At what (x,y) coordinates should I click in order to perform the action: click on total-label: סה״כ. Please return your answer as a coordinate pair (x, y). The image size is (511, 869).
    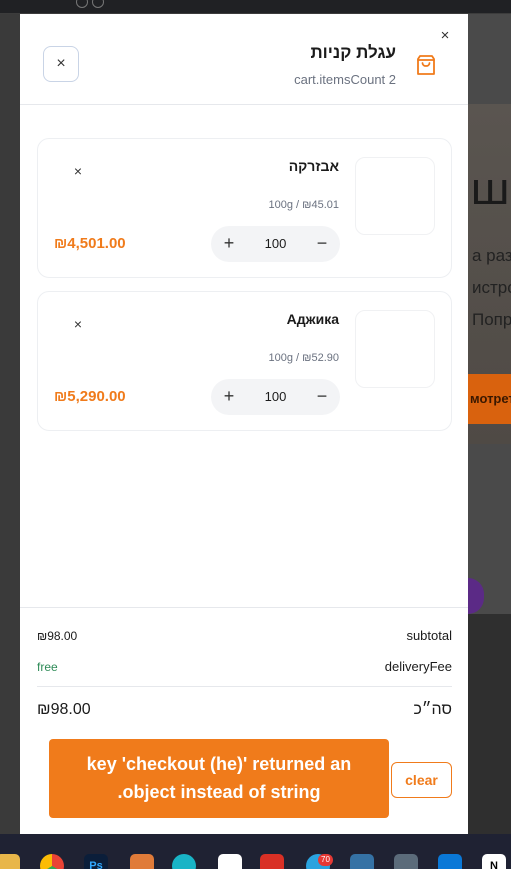
    Looking at the image, I should click on (432, 709).